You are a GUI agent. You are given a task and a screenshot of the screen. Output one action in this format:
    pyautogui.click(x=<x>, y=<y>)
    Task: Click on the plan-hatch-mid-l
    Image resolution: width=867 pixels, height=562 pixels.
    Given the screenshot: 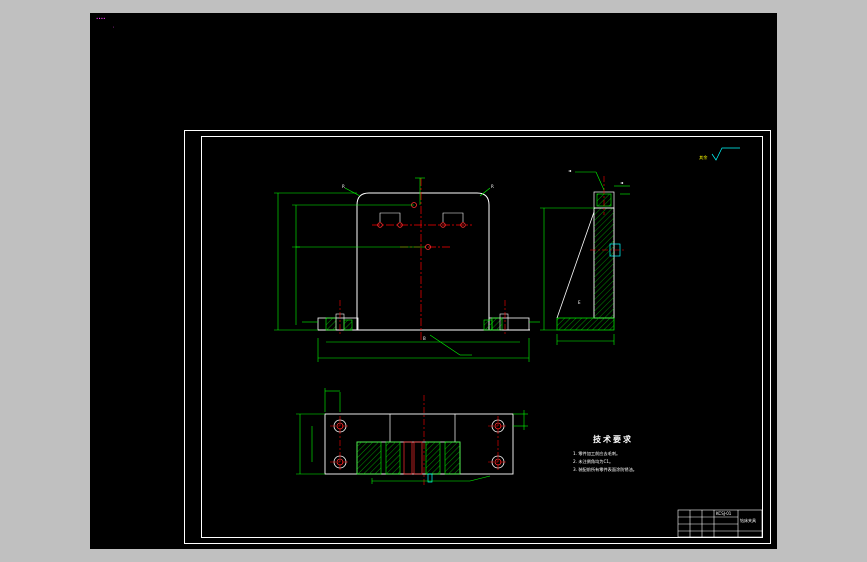 What is the action you would take?
    pyautogui.click(x=393, y=458)
    